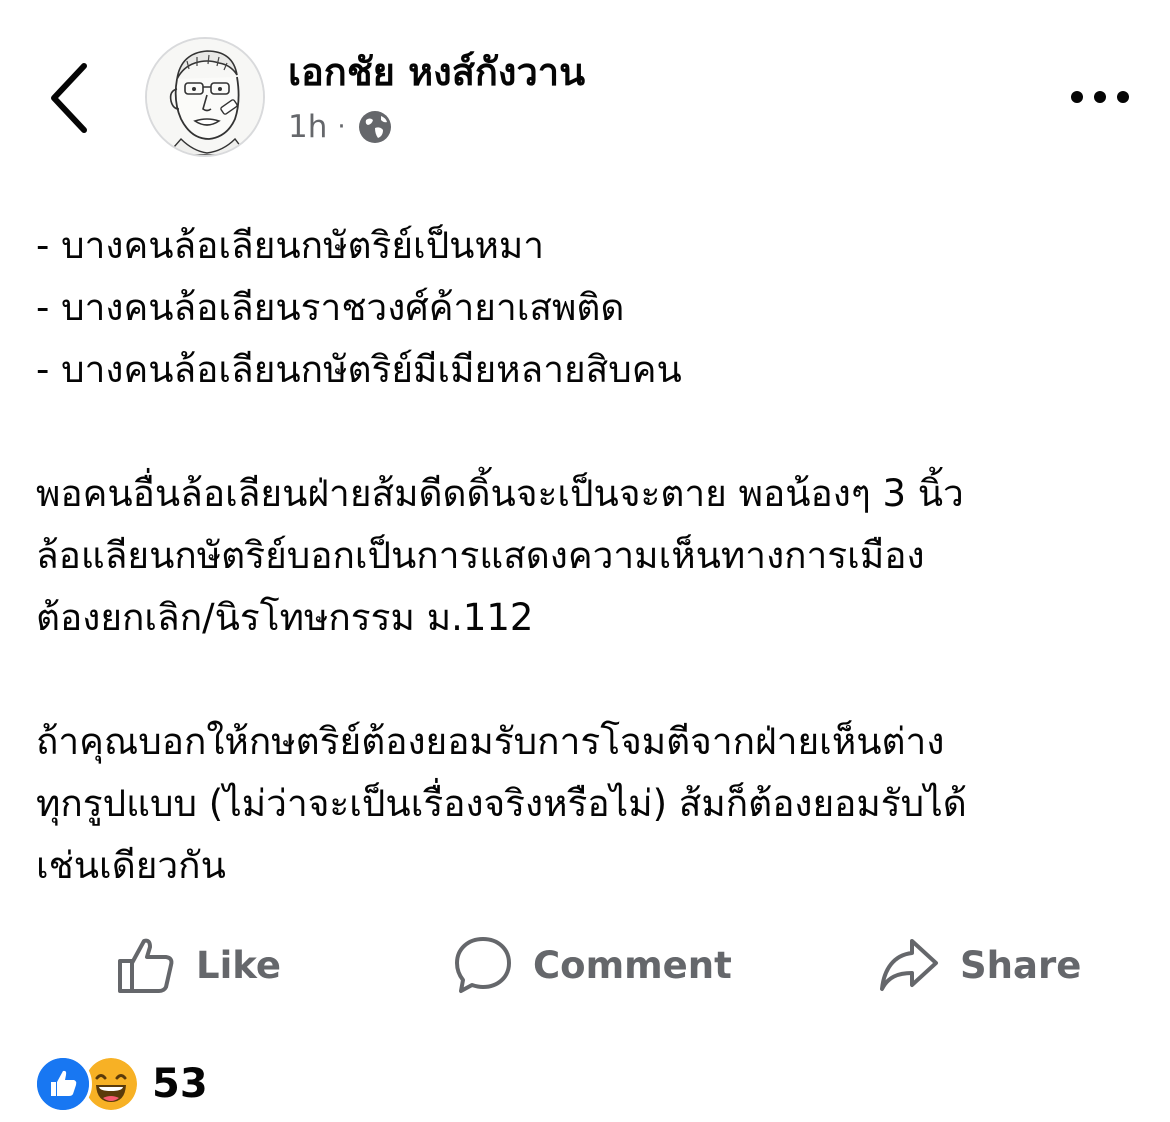 The width and height of the screenshot is (1170, 1122). I want to click on post-line: เช่นเดียวกัน, so click(131, 865).